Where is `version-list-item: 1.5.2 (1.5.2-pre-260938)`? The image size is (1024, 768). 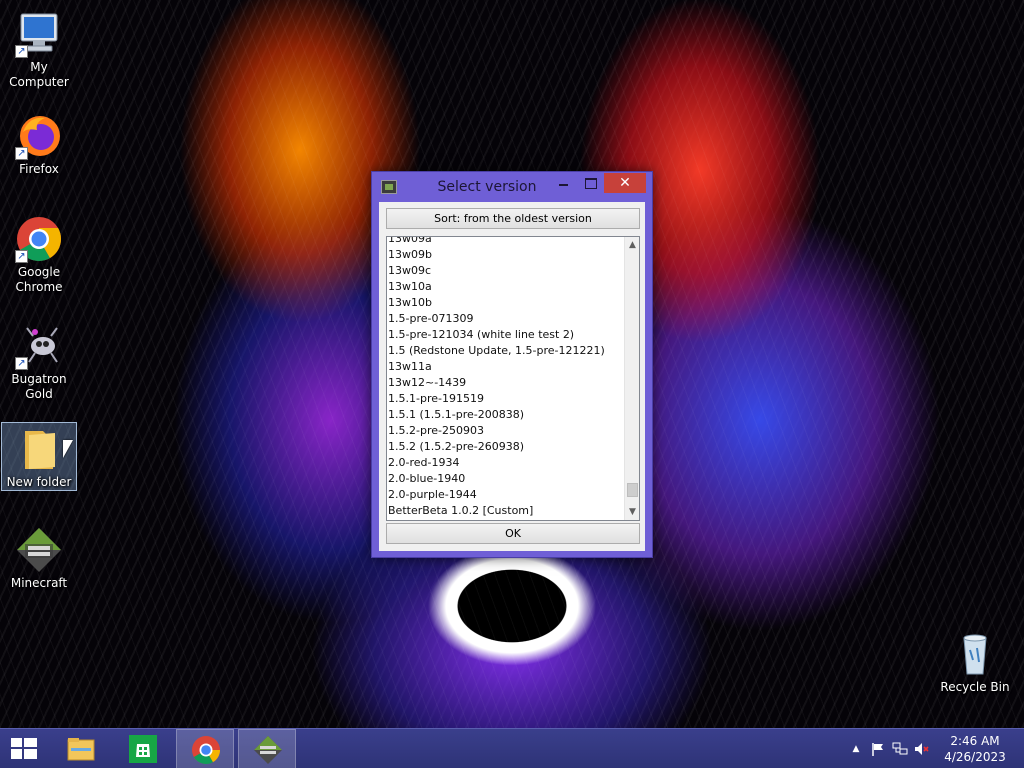 version-list-item: 1.5.2 (1.5.2-pre-260938) is located at coordinates (506, 447).